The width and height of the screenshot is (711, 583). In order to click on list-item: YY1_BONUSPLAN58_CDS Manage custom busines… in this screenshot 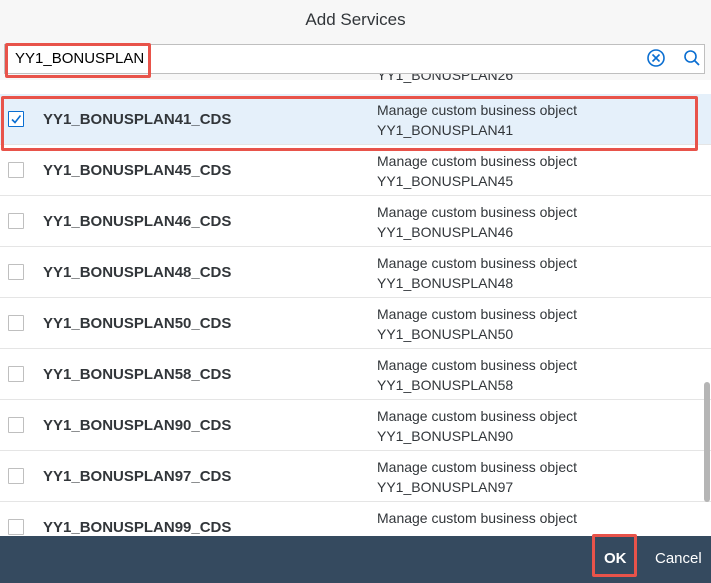, I will do `click(355, 374)`.